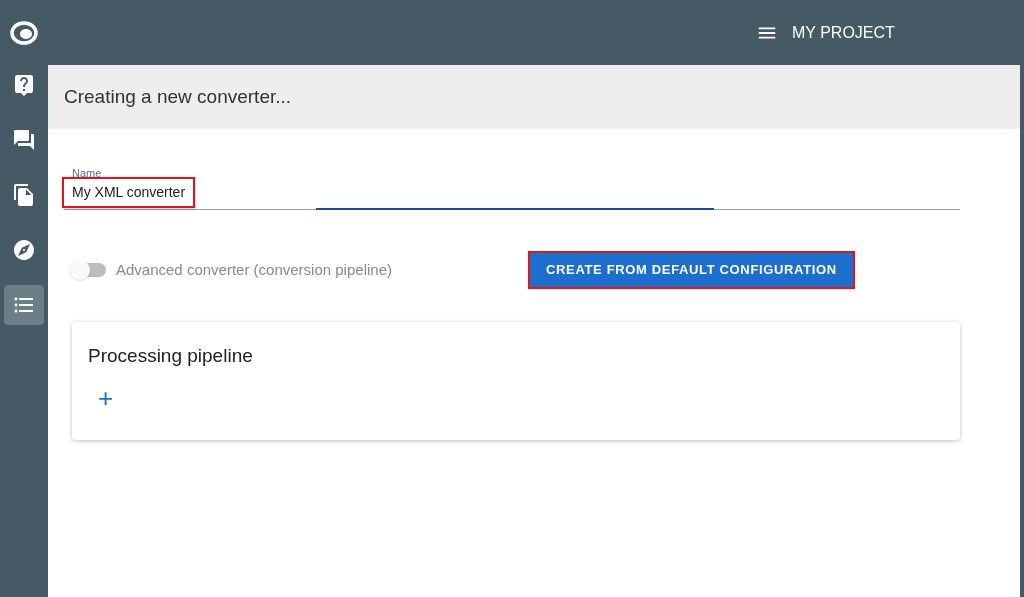 The image size is (1024, 597). What do you see at coordinates (24, 195) in the screenshot?
I see `documents-icon` at bounding box center [24, 195].